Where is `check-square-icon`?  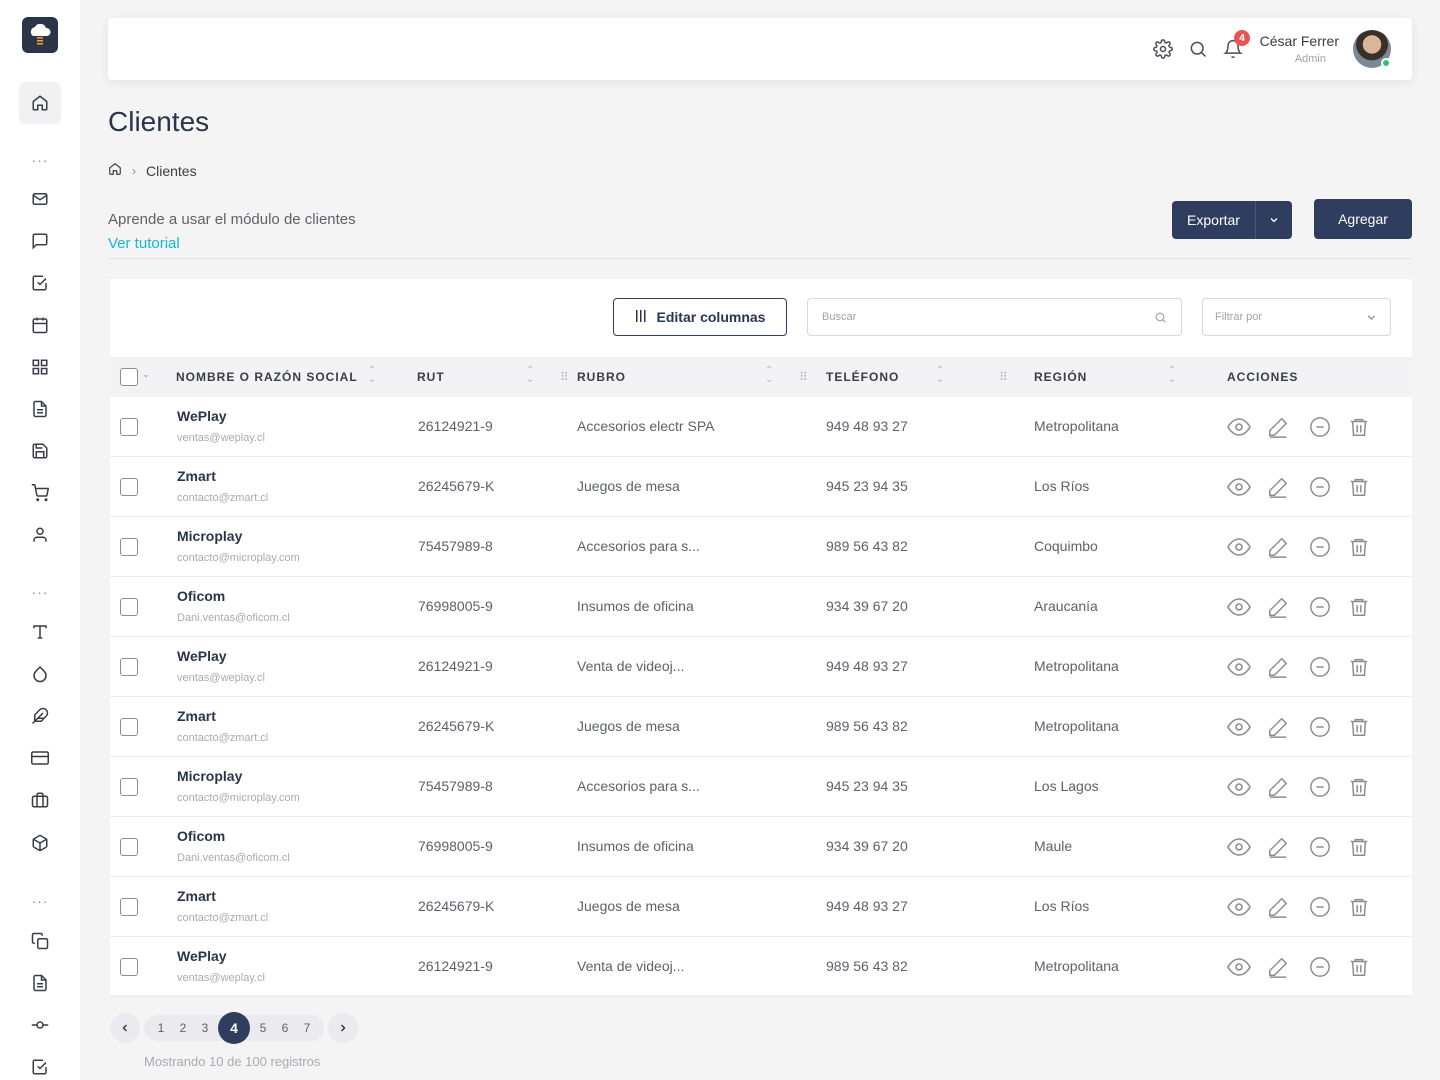
check-square-icon is located at coordinates (40, 1067).